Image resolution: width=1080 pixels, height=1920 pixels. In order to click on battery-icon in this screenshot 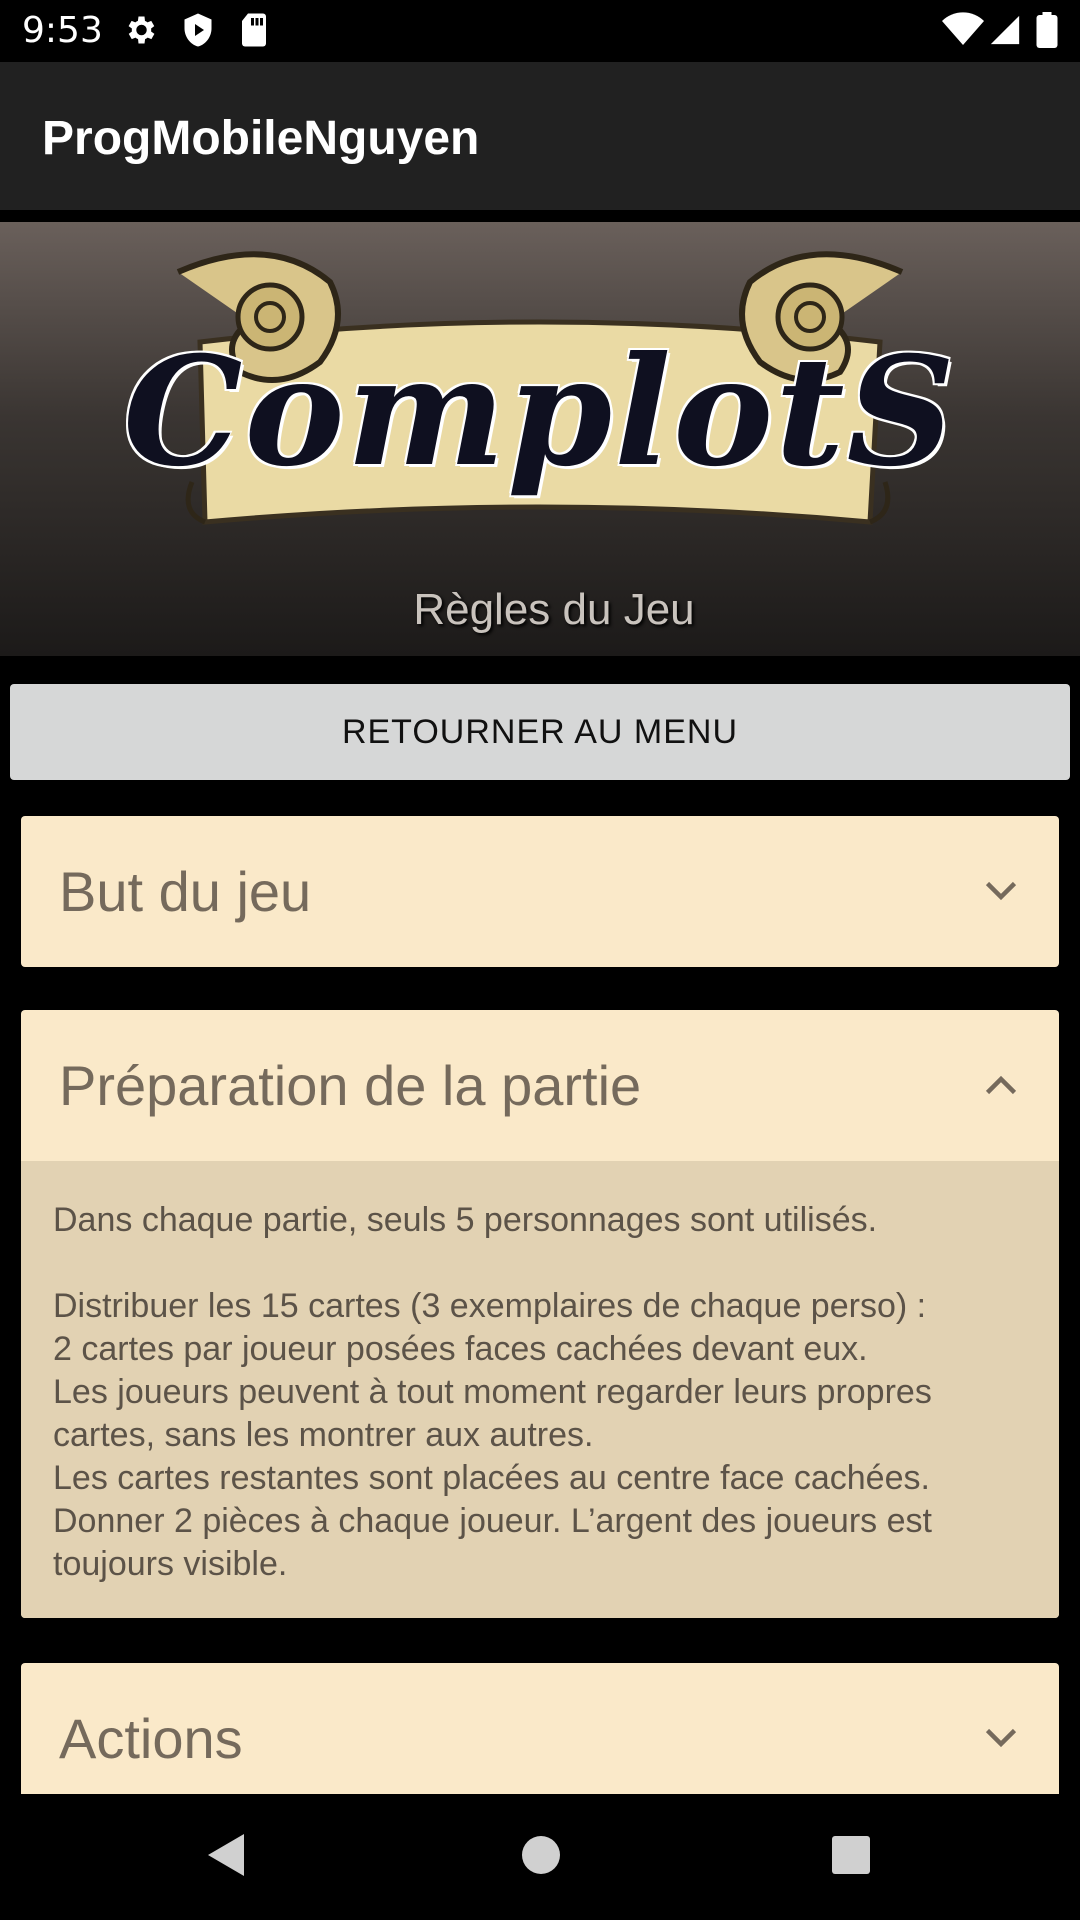, I will do `click(1047, 30)`.